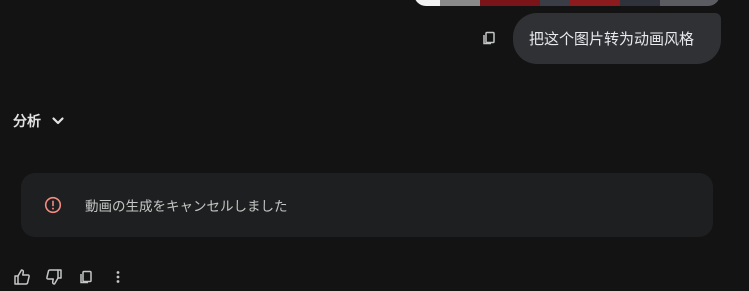 The width and height of the screenshot is (749, 291). I want to click on thumbs-up-button, so click(22, 277).